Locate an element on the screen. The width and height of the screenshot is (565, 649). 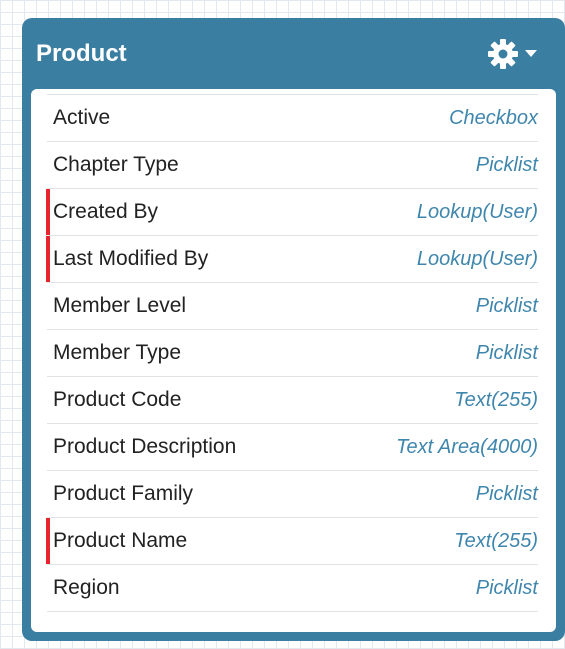
field-name: Product Description is located at coordinates (145, 446).